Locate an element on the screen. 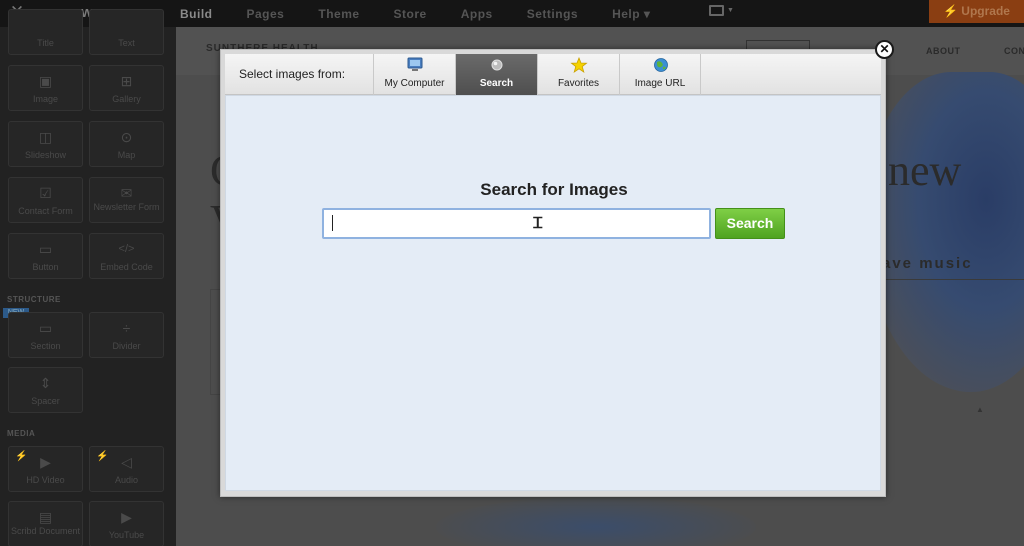 Image resolution: width=1024 pixels, height=546 pixels. element-tile-gallery: ⊞ Gallery is located at coordinates (126, 88).